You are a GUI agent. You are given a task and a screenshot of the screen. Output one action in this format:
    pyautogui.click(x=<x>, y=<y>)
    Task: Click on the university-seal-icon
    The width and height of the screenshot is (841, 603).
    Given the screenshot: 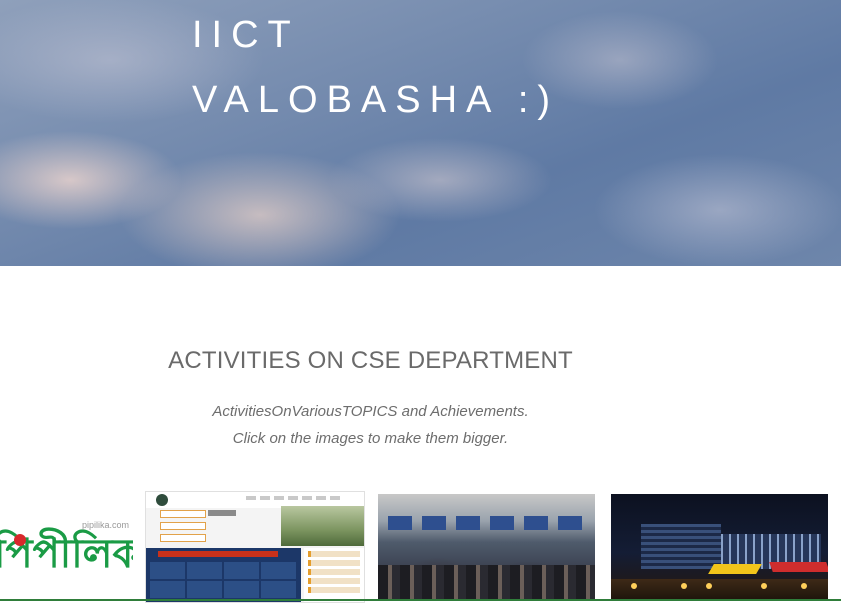 What is the action you would take?
    pyautogui.click(x=162, y=500)
    